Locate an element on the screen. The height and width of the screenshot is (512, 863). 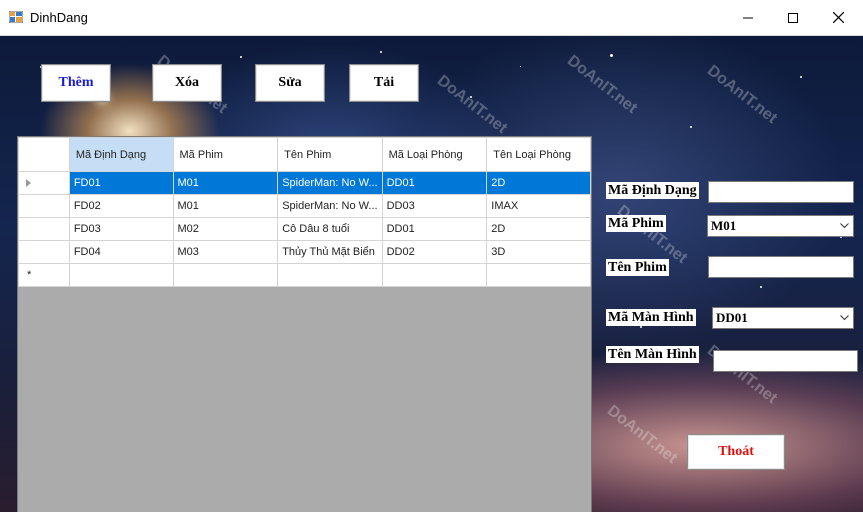
close-button is located at coordinates (838, 17).